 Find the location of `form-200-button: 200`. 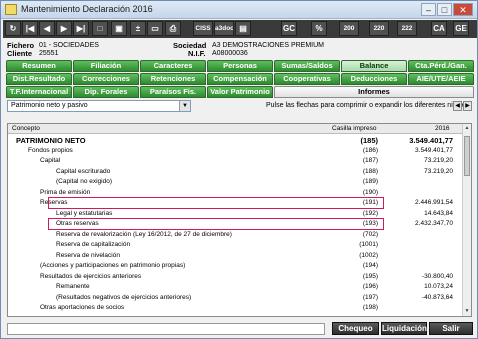

form-200-button: 200 is located at coordinates (349, 28).